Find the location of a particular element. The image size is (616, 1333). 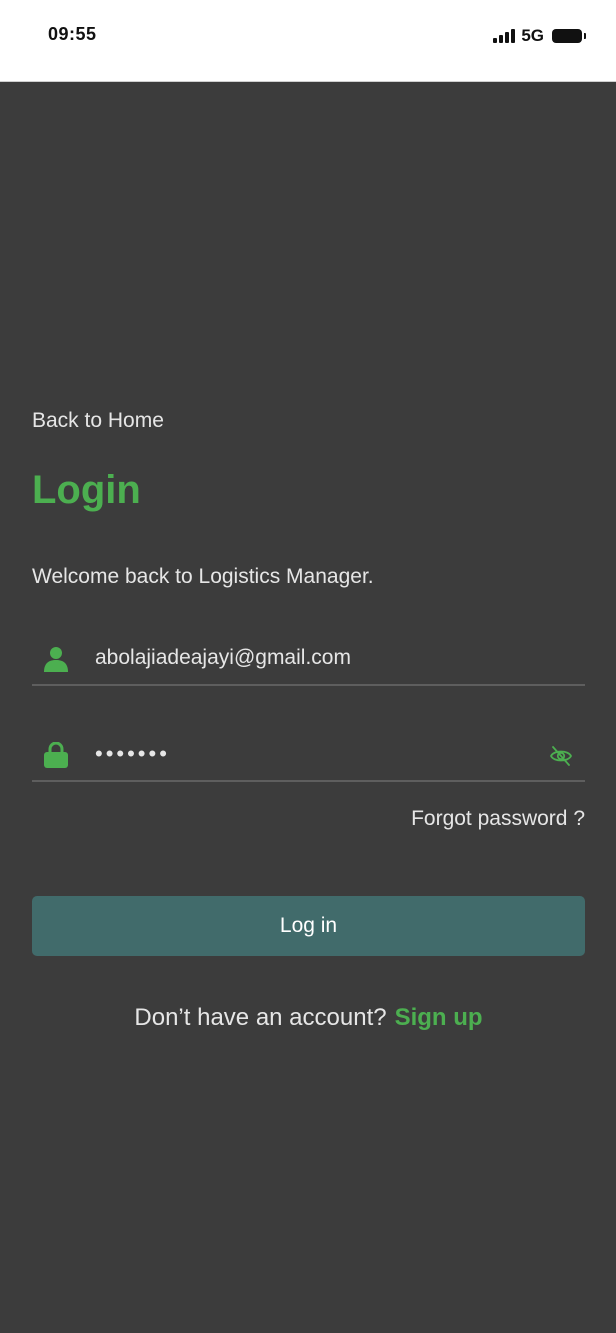

password-field is located at coordinates (308, 754).